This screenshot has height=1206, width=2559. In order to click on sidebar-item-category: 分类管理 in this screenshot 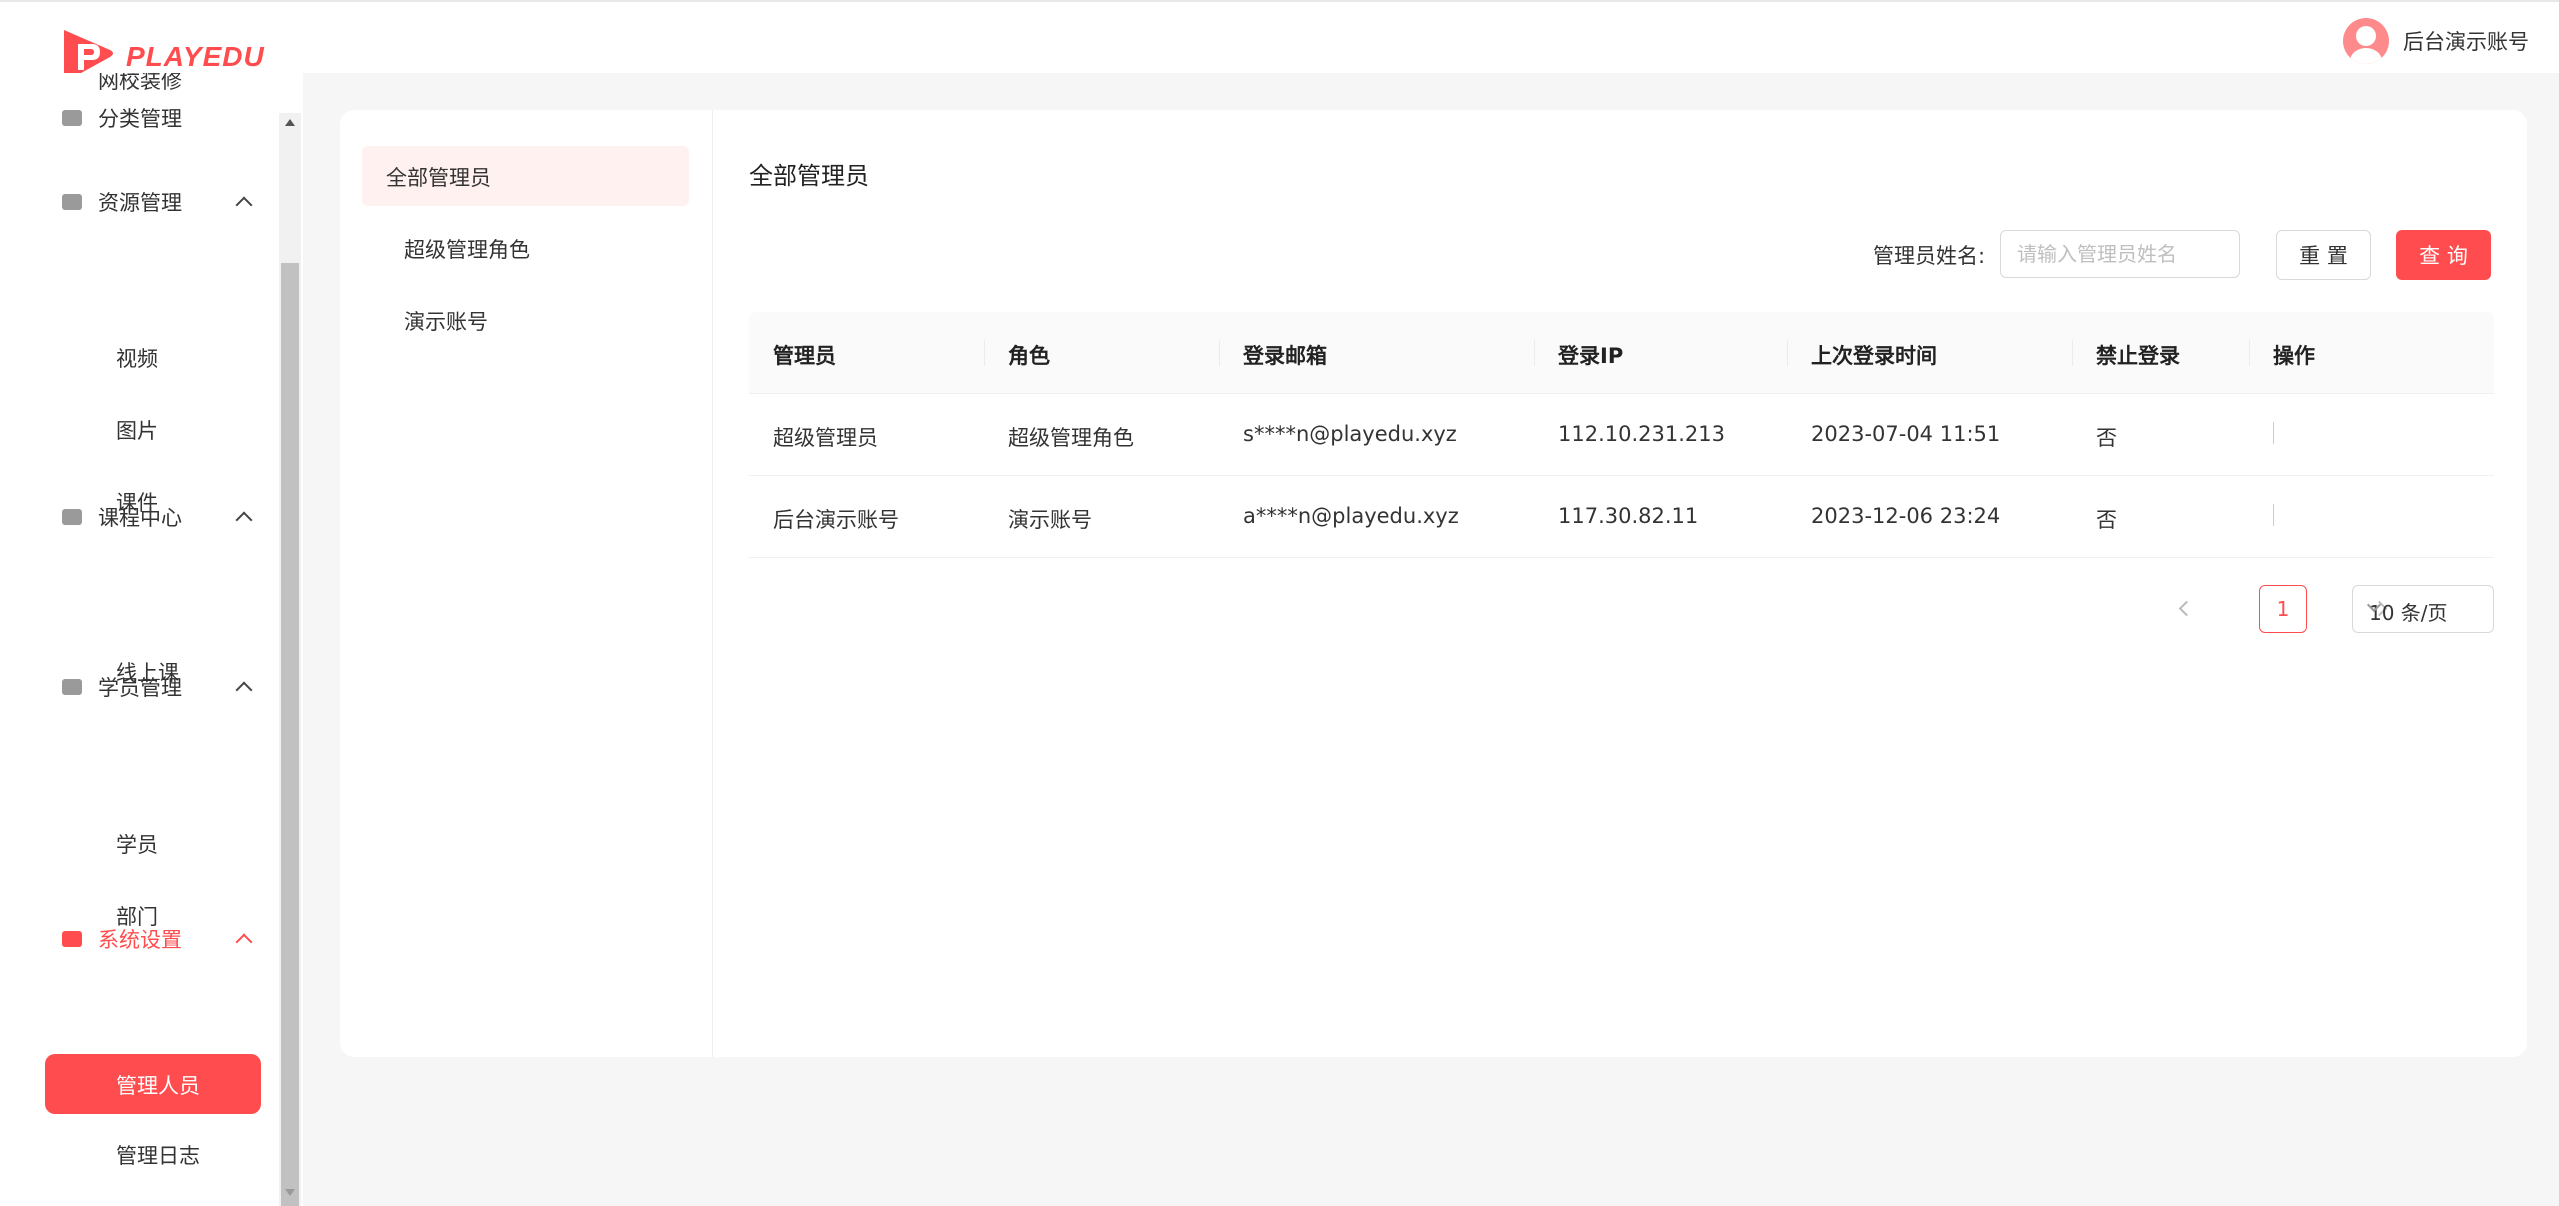, I will do `click(140, 118)`.